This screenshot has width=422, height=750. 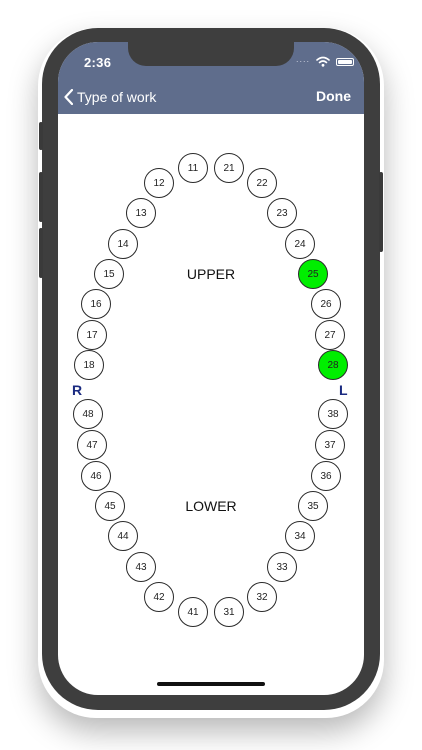 I want to click on volume-up-button, so click(x=41, y=197).